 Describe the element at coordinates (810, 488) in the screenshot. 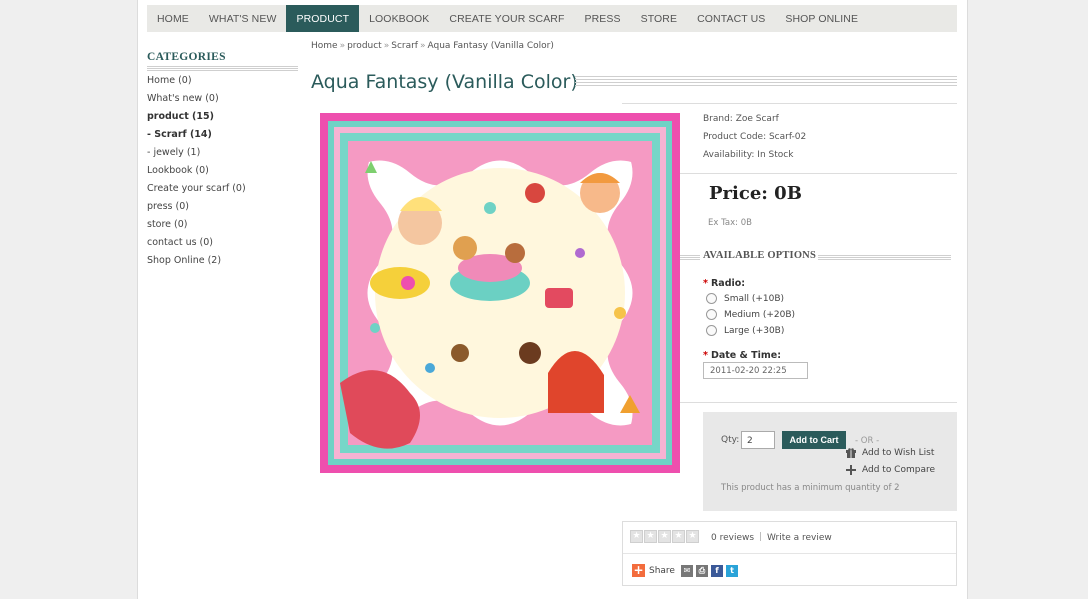

I see `minimum-quantity-note: This product has a minimum quantity of 2` at that location.